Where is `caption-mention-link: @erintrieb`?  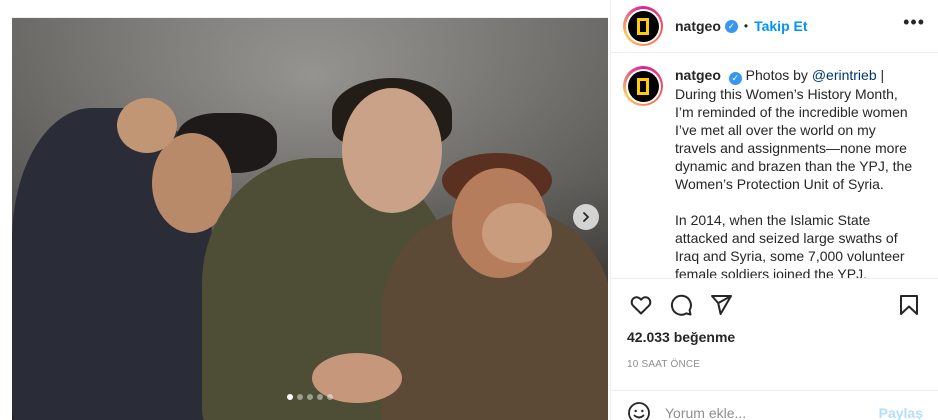 caption-mention-link: @erintrieb is located at coordinates (844, 75).